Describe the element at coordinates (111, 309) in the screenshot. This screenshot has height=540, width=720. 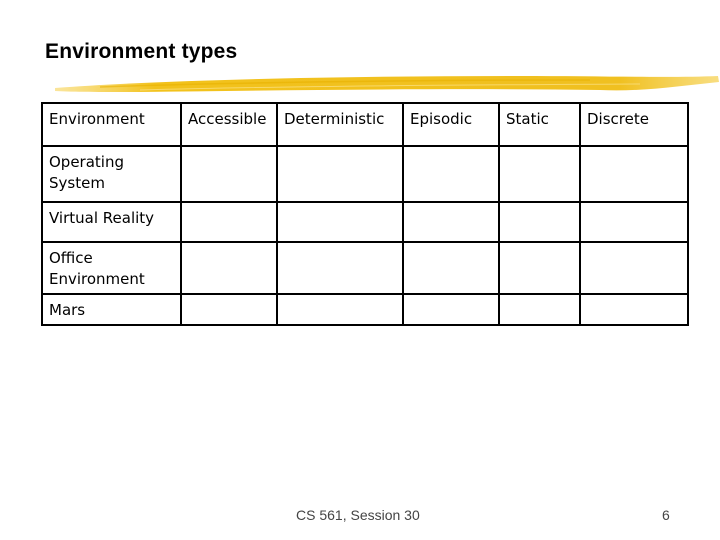
I see `row-label-cell: Mars` at that location.